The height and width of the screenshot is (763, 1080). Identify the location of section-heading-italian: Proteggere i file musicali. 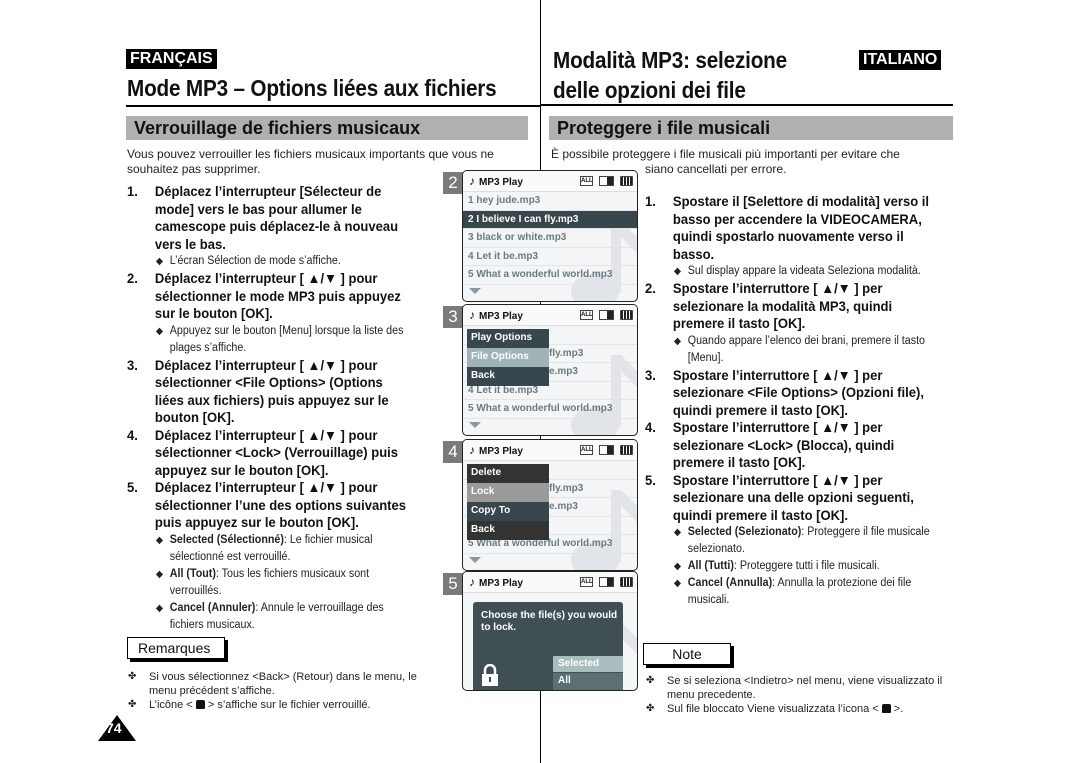
(751, 128).